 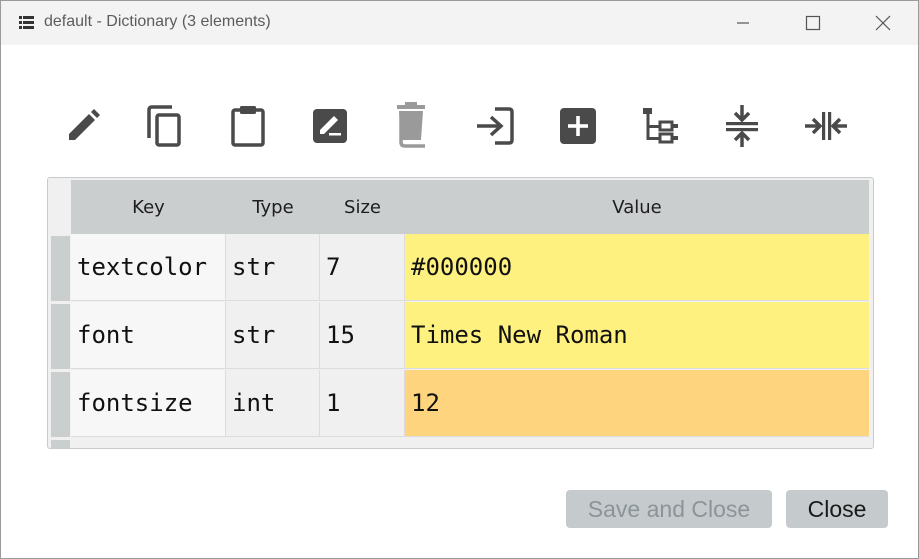 I want to click on copy-icon, so click(x=164, y=126).